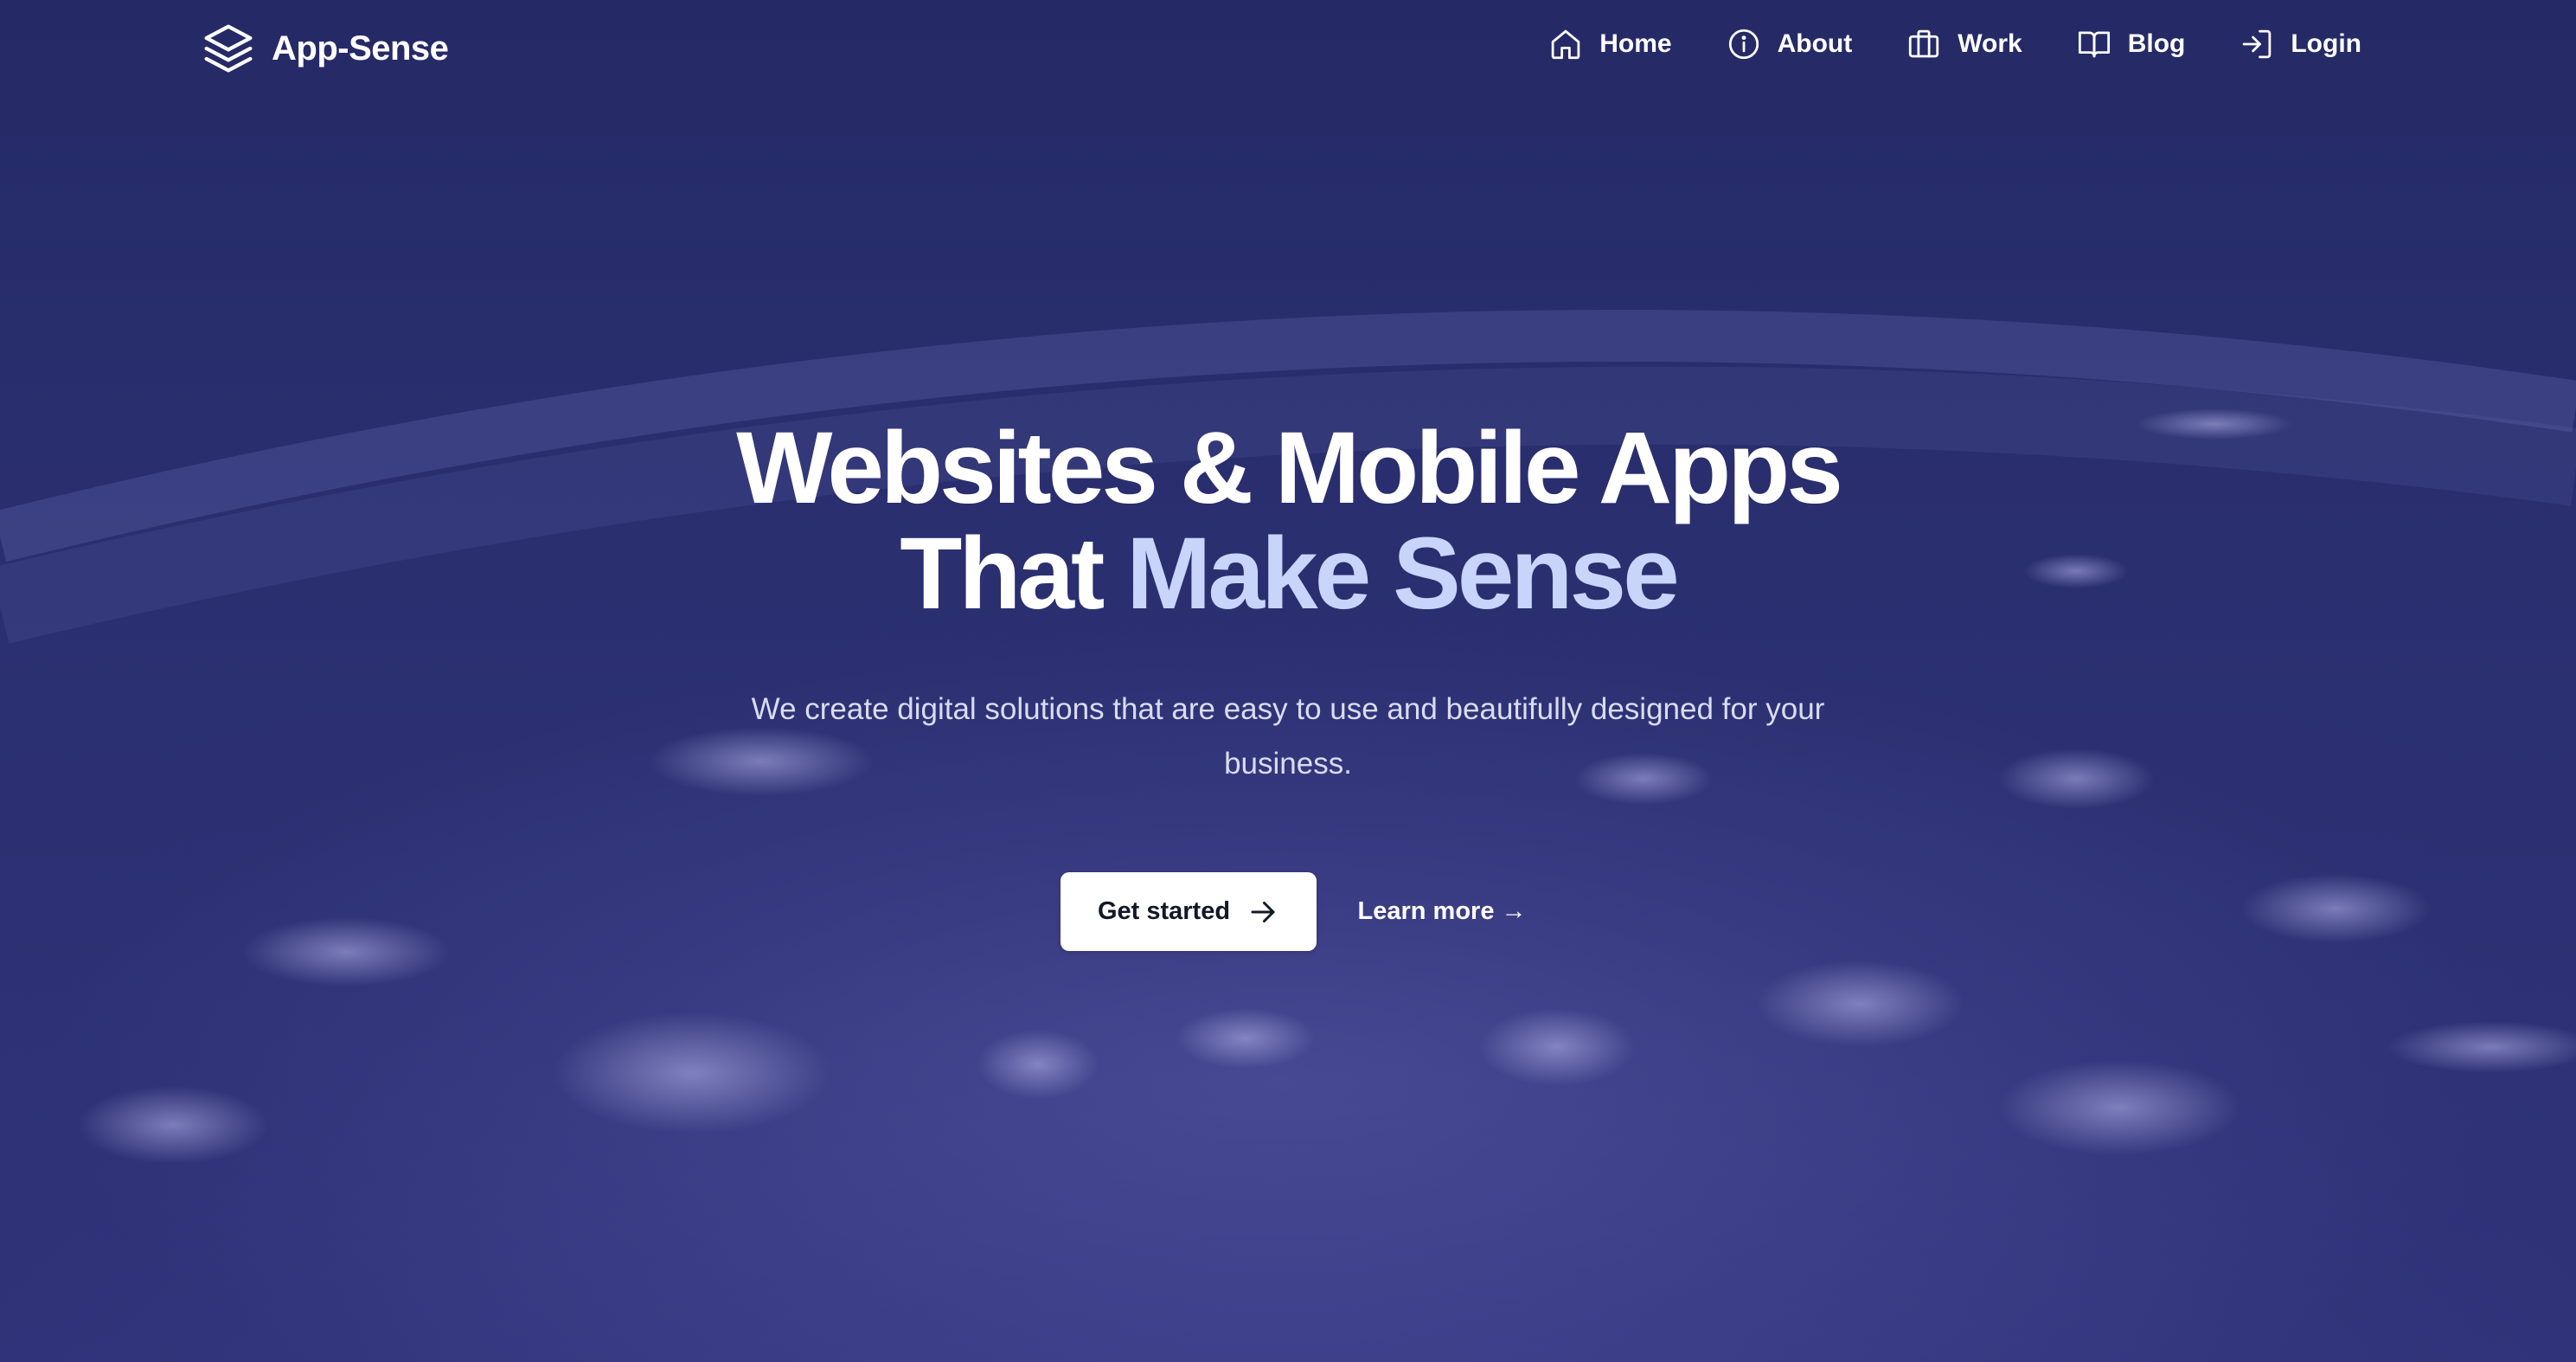 This screenshot has width=2576, height=1362. What do you see at coordinates (1924, 43) in the screenshot?
I see `briefcase-icon` at bounding box center [1924, 43].